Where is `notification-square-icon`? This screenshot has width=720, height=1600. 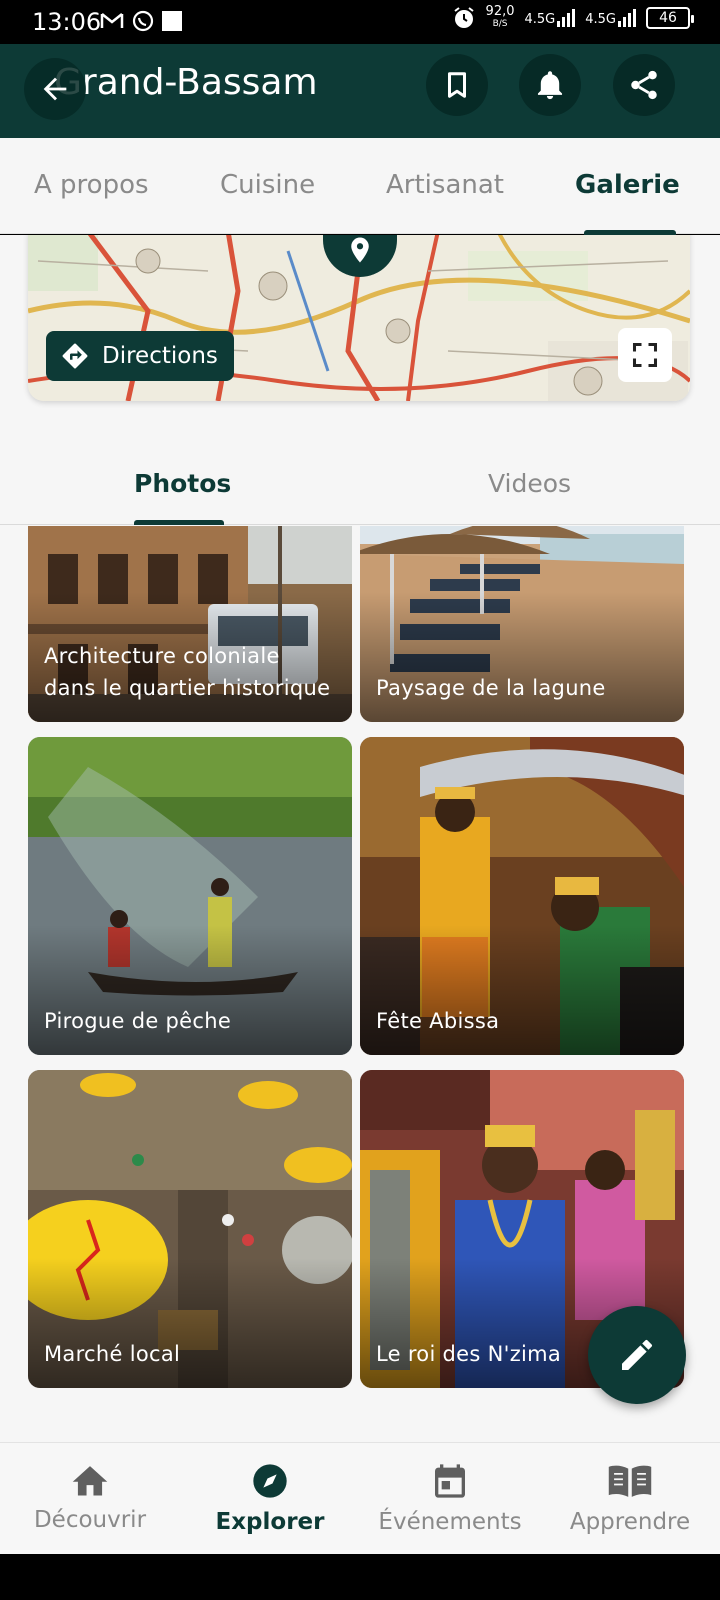
notification-square-icon is located at coordinates (172, 21).